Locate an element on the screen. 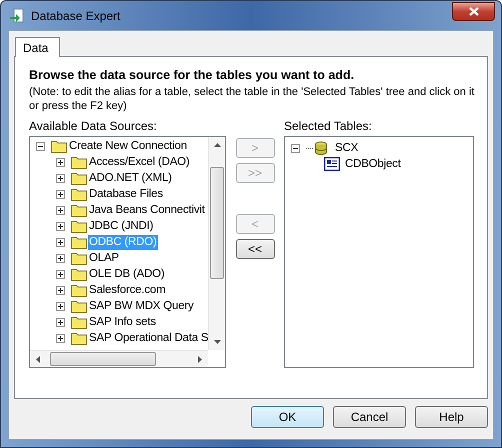 This screenshot has width=502, height=448. tree-item: SCX is located at coordinates (347, 148).